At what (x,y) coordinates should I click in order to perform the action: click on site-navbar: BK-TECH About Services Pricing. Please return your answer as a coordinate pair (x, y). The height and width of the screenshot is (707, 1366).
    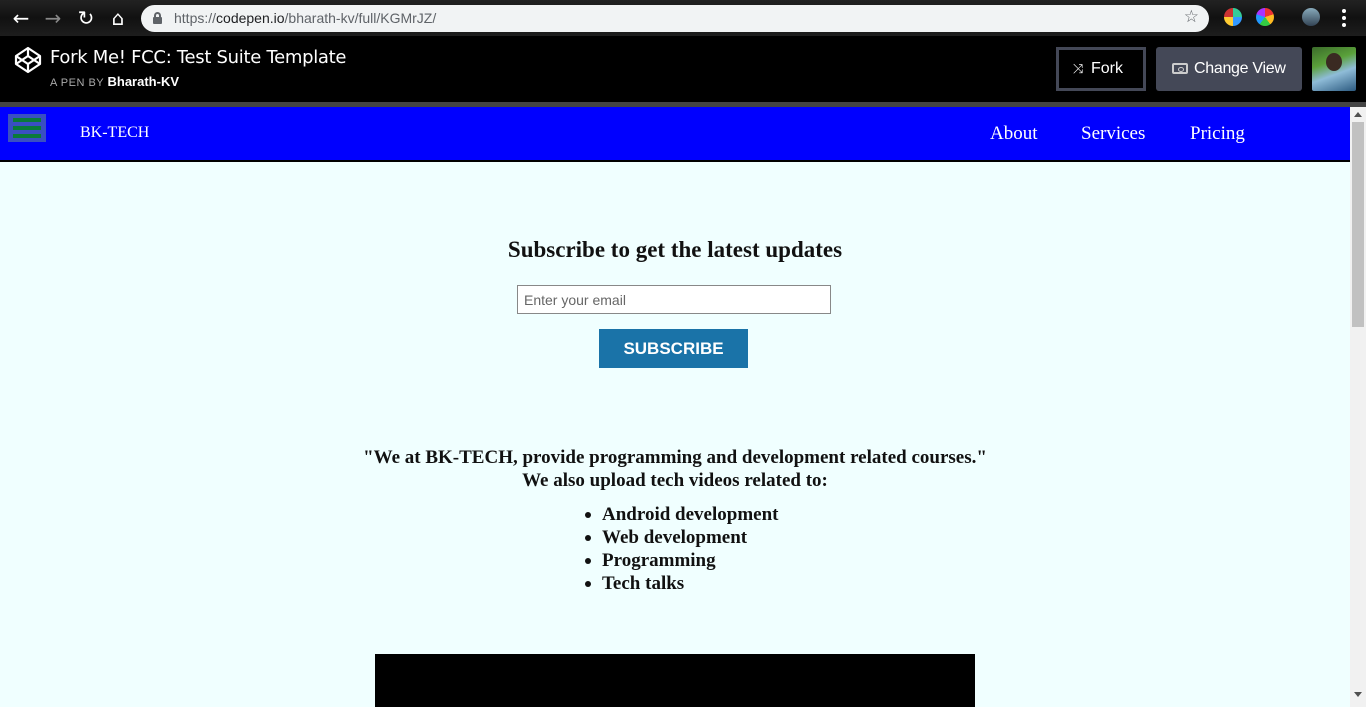
    Looking at the image, I should click on (675, 134).